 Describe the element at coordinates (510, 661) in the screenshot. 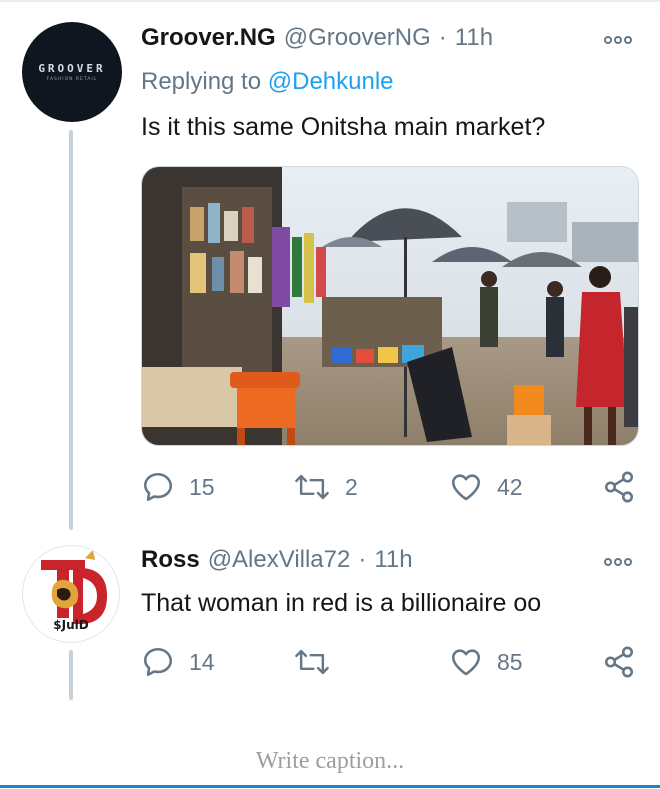

I see `like-count: 85` at that location.